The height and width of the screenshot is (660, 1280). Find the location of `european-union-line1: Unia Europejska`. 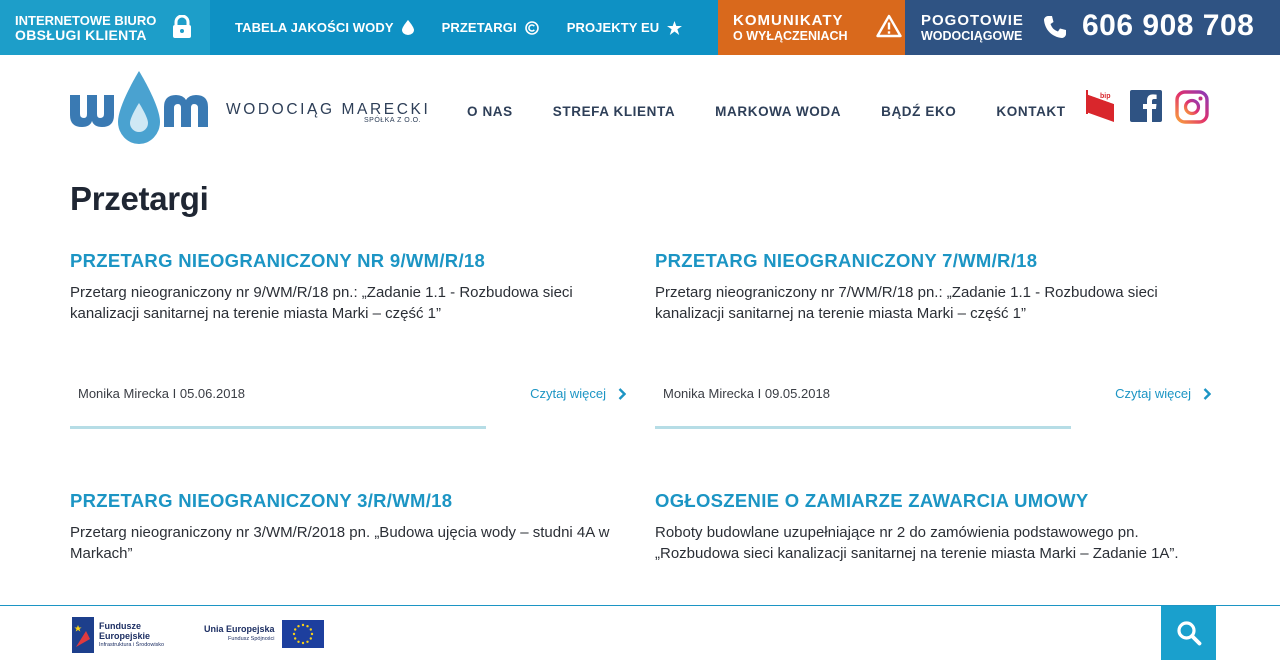

european-union-line1: Unia Europejska is located at coordinates (239, 629).